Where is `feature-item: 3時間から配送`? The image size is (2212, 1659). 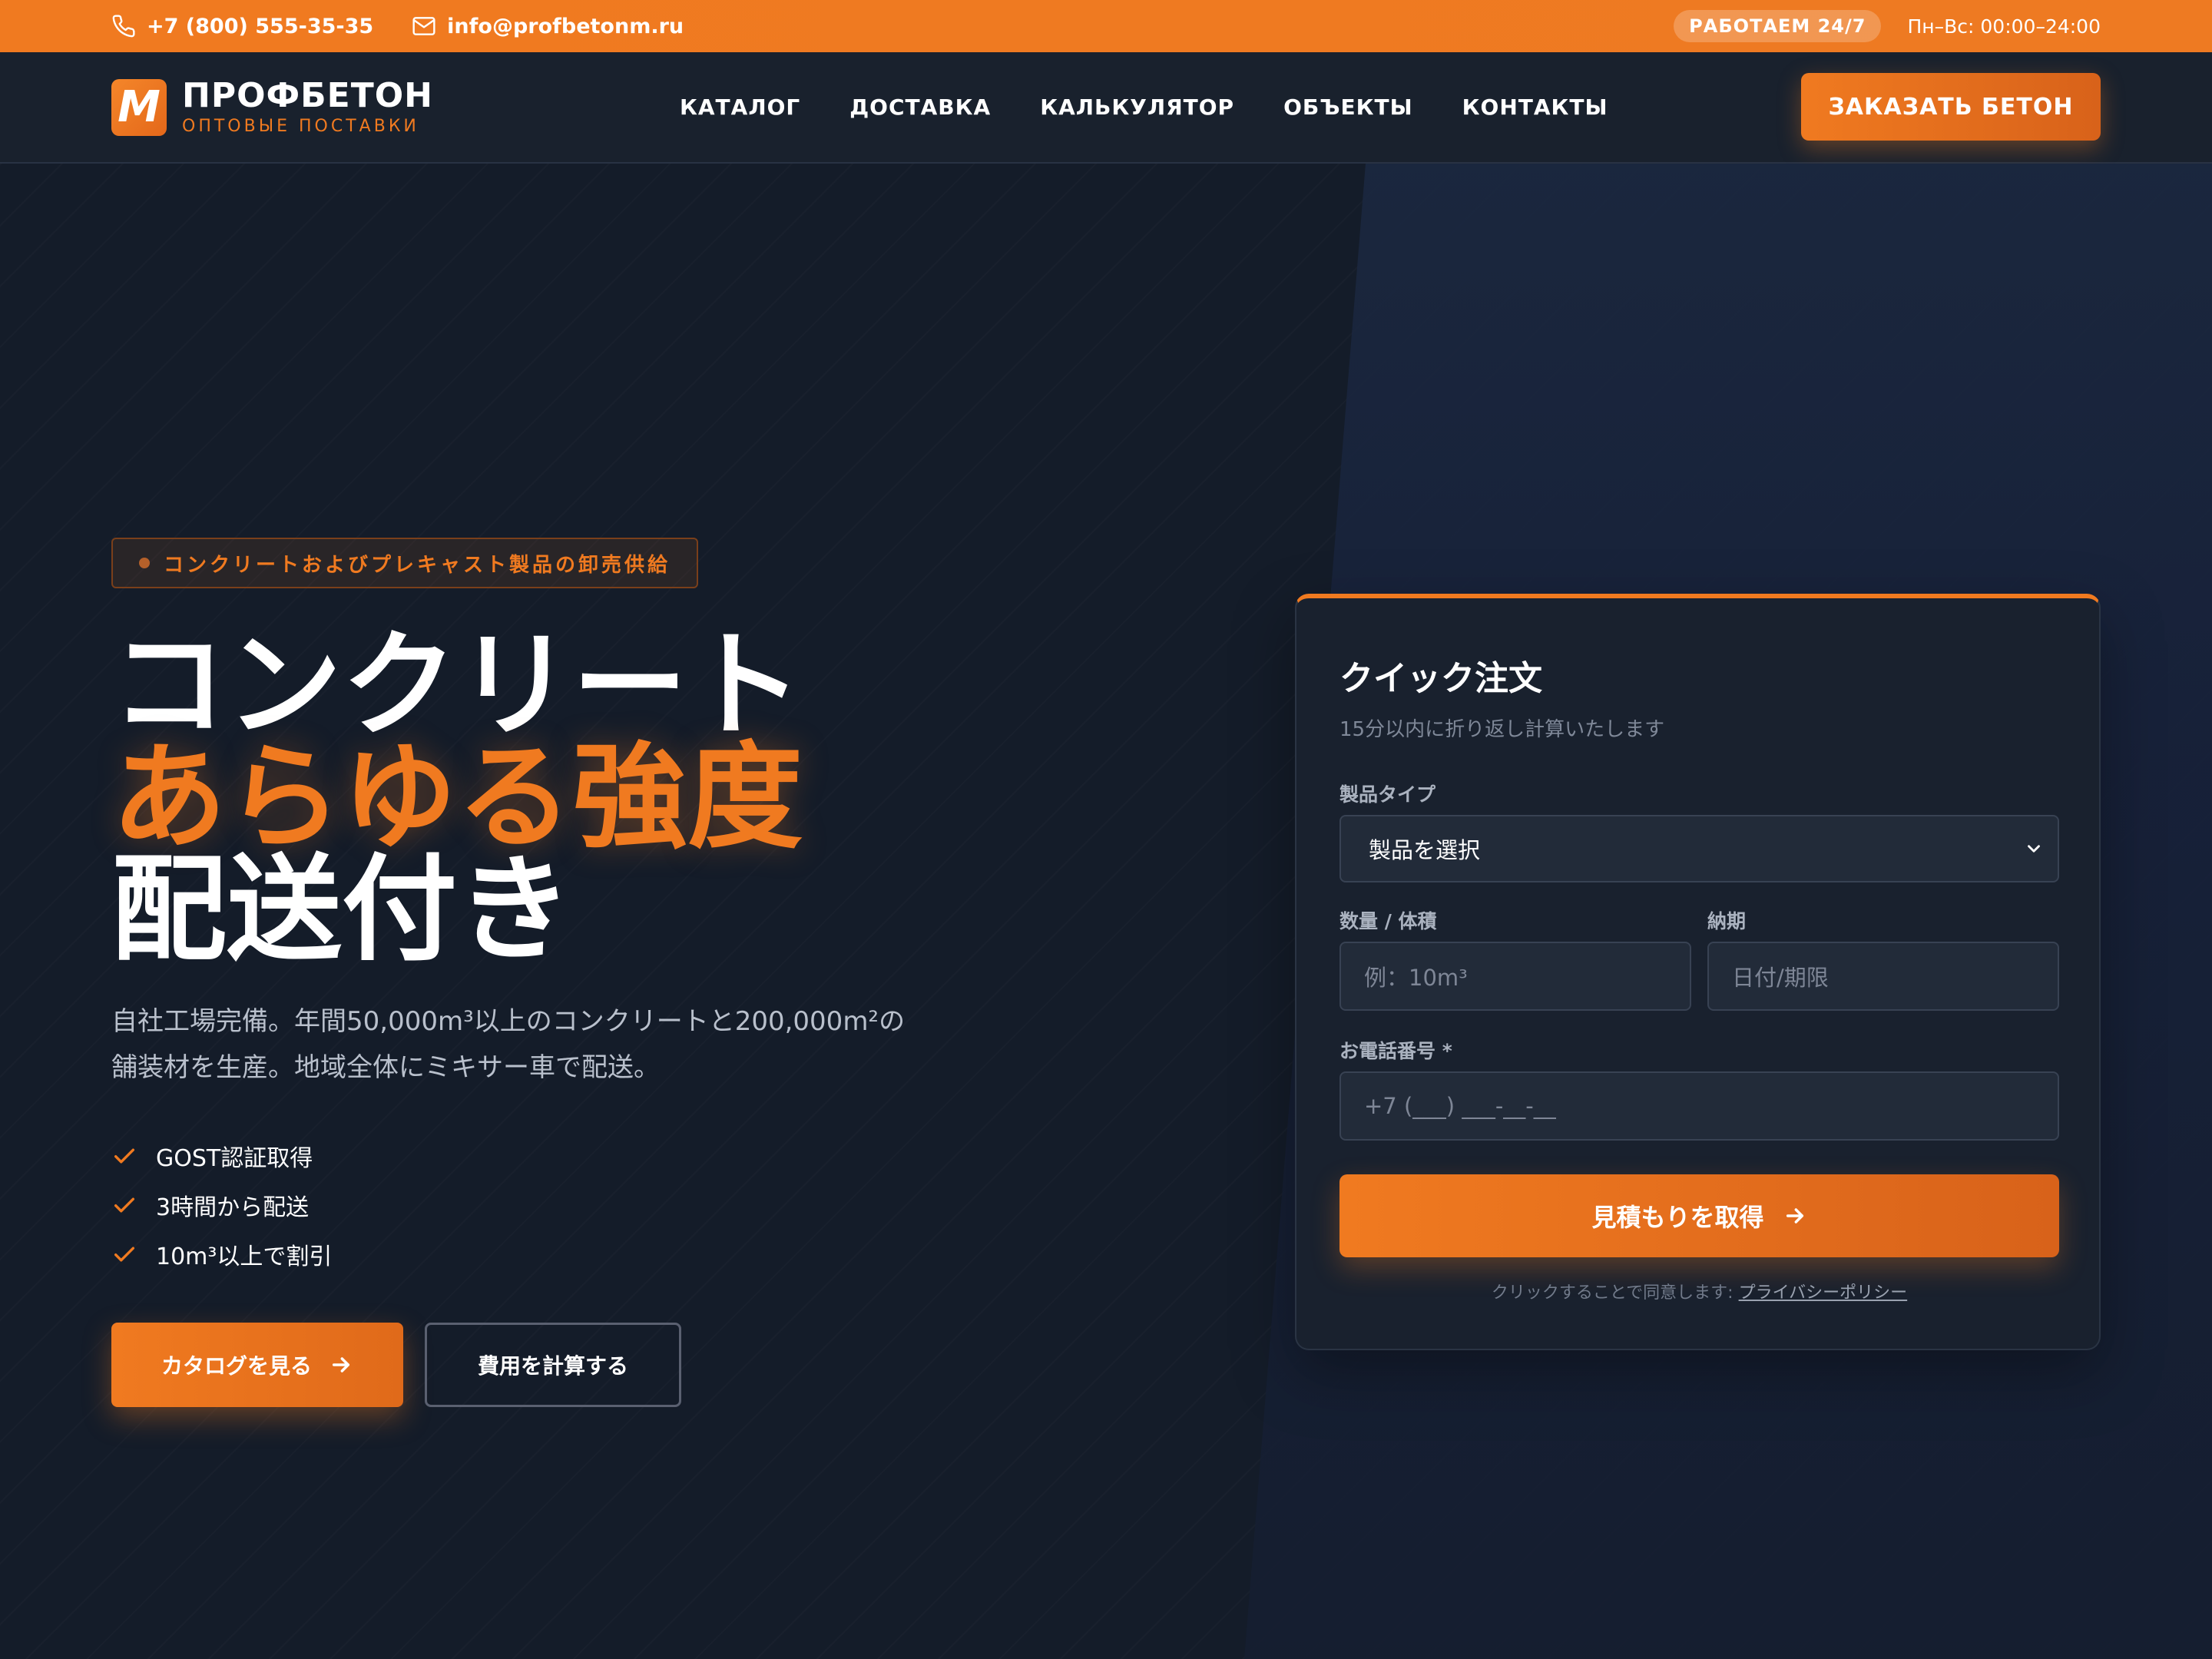 feature-item: 3時間から配送 is located at coordinates (222, 1206).